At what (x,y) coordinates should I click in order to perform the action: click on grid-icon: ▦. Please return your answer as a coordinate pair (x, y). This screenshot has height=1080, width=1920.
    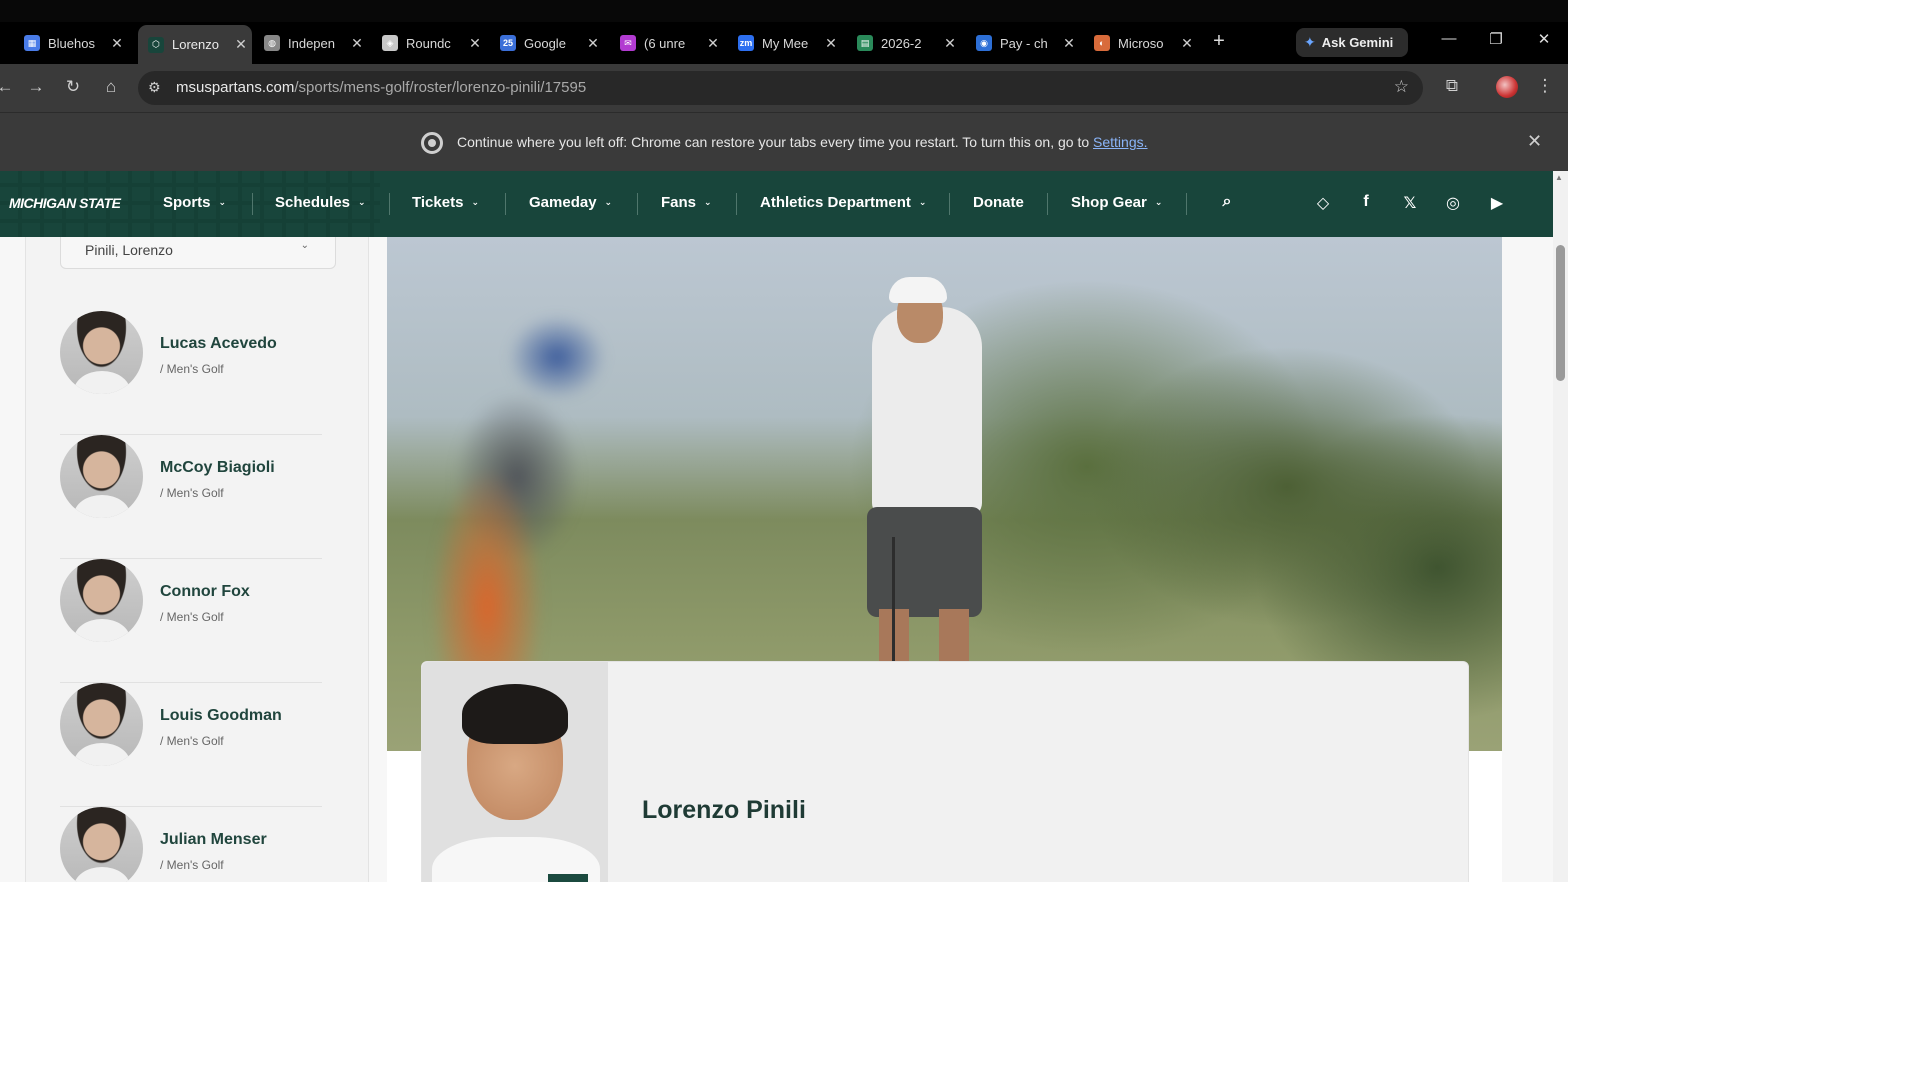
    Looking at the image, I should click on (32, 43).